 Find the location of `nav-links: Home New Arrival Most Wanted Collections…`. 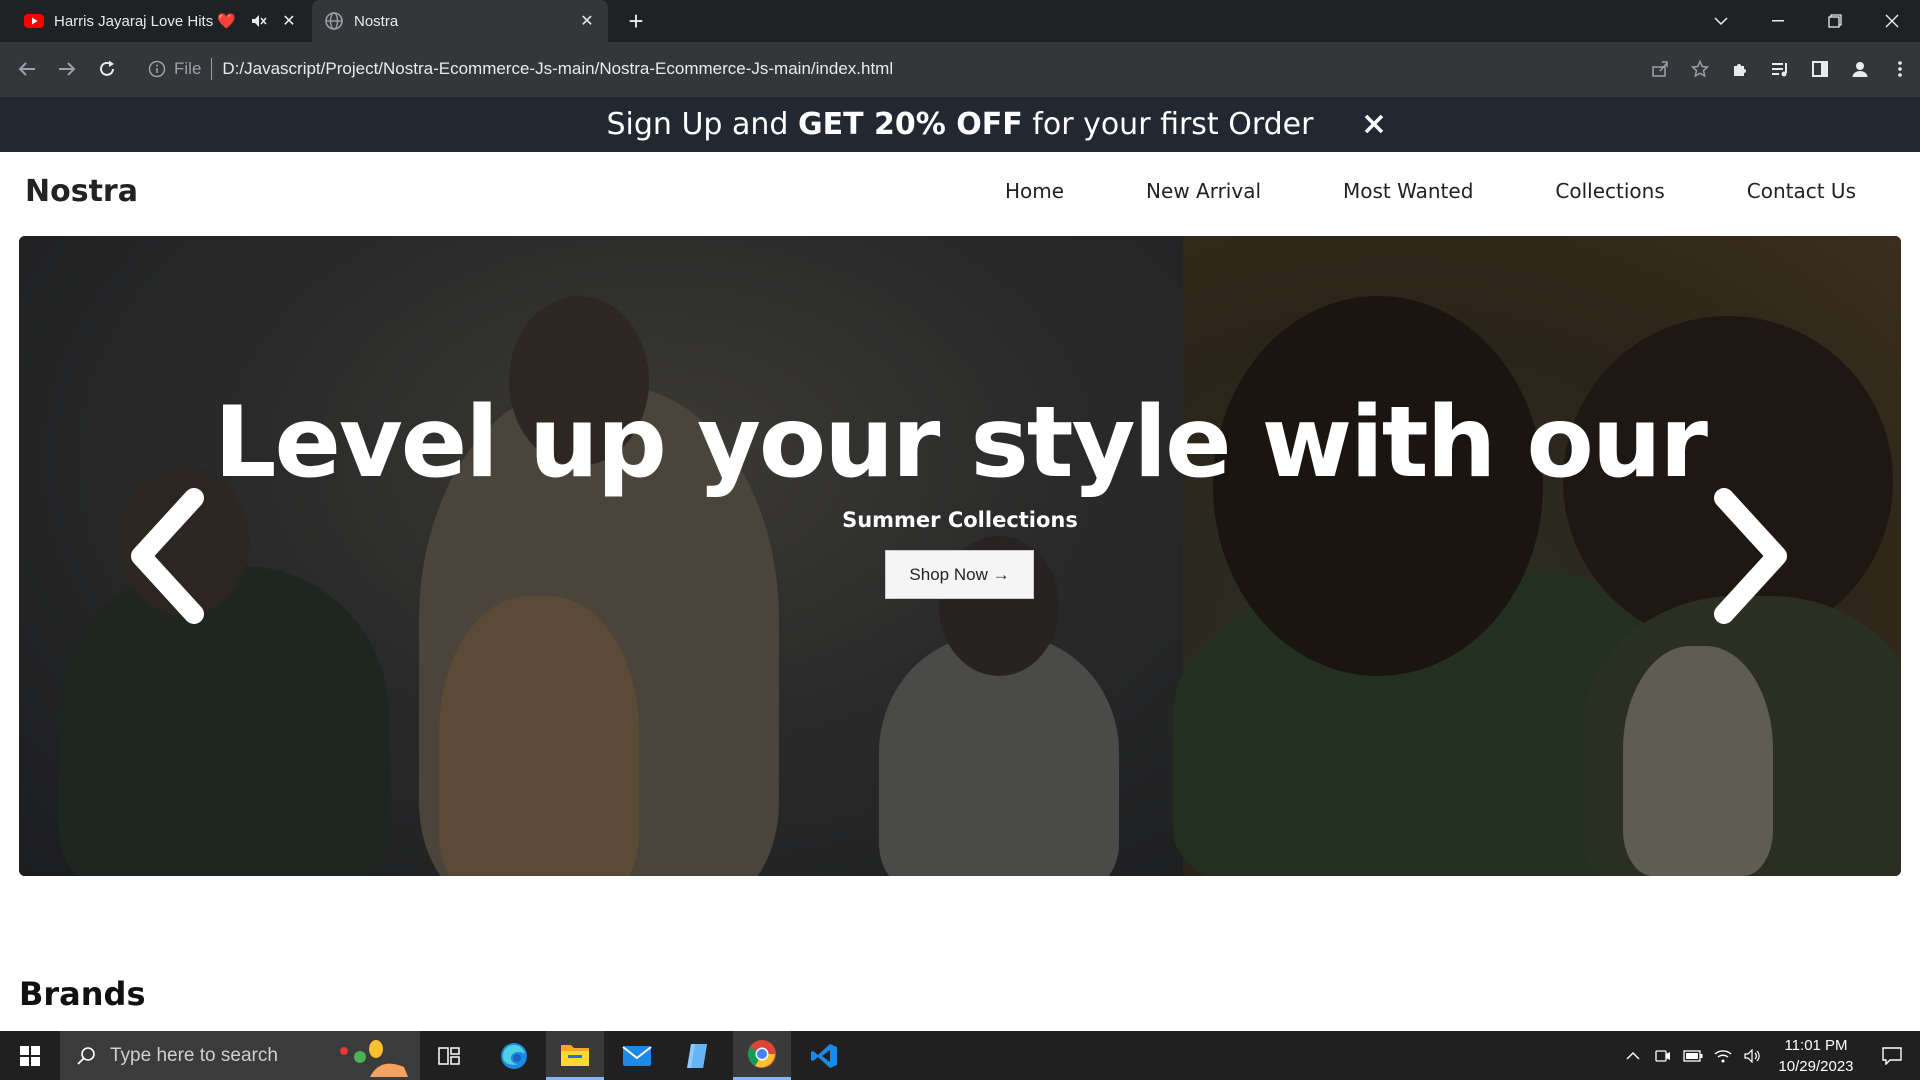

nav-links: Home New Arrival Most Wanted Collections… is located at coordinates (1389, 191).